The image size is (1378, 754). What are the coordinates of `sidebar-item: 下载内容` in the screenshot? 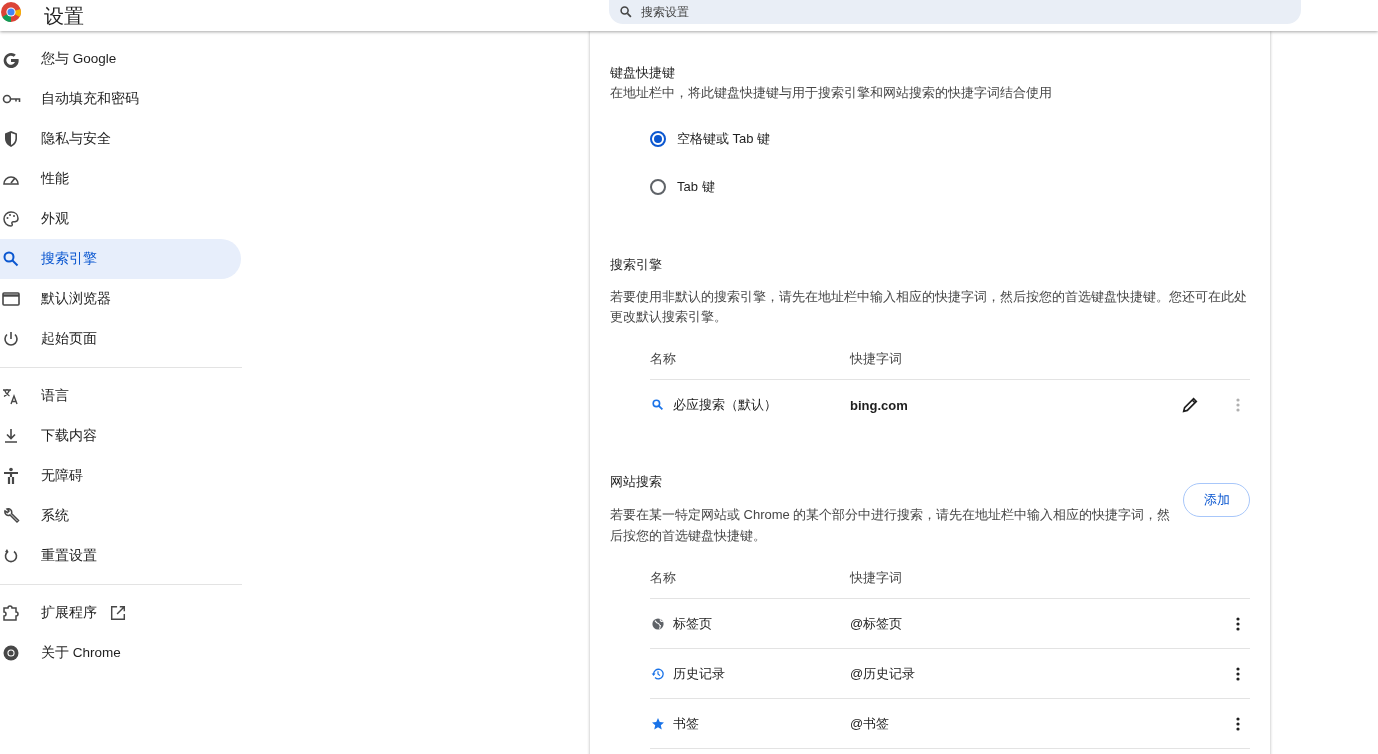 It's located at (120, 436).